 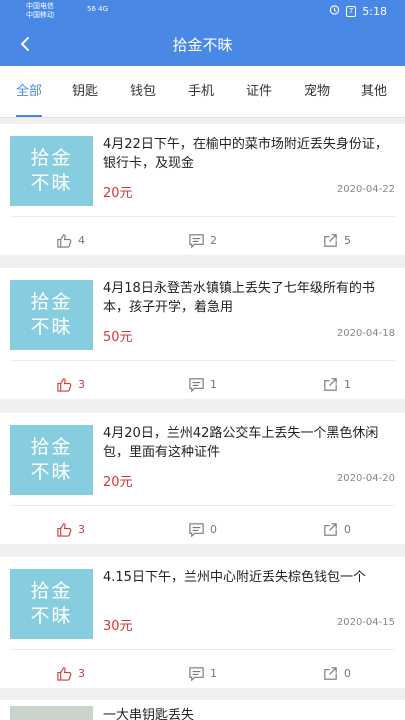 I want to click on tab-keys: 钥匙, so click(x=85, y=92).